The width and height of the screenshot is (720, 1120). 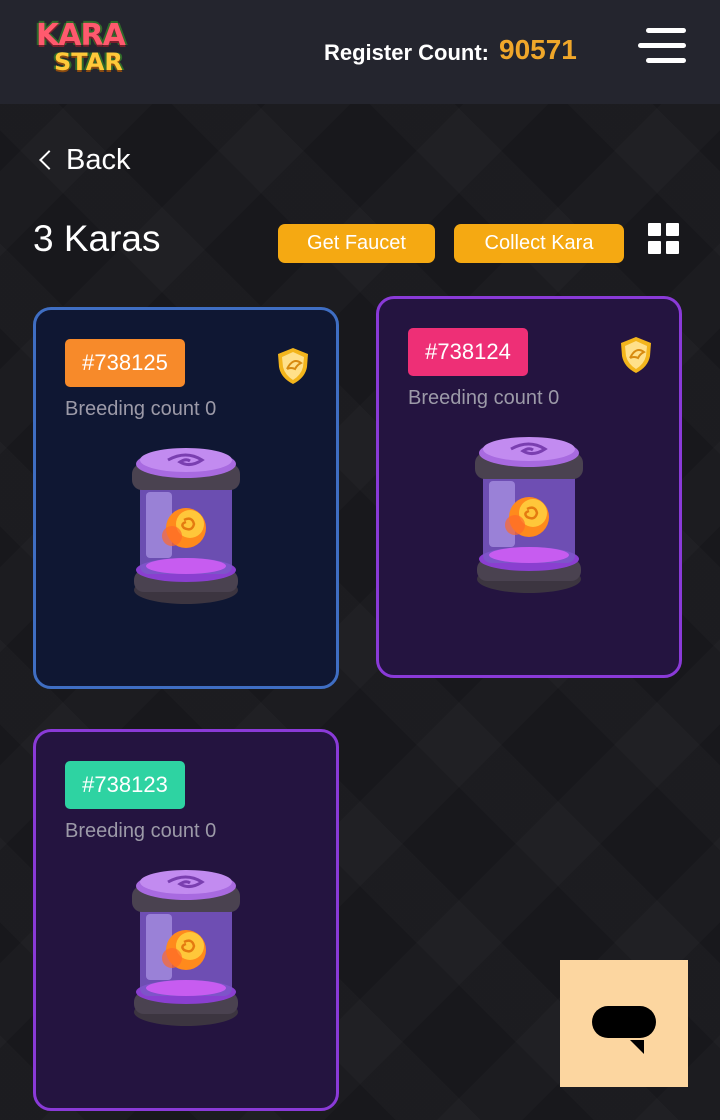 I want to click on get-faucet-button: Get Faucet, so click(x=356, y=243).